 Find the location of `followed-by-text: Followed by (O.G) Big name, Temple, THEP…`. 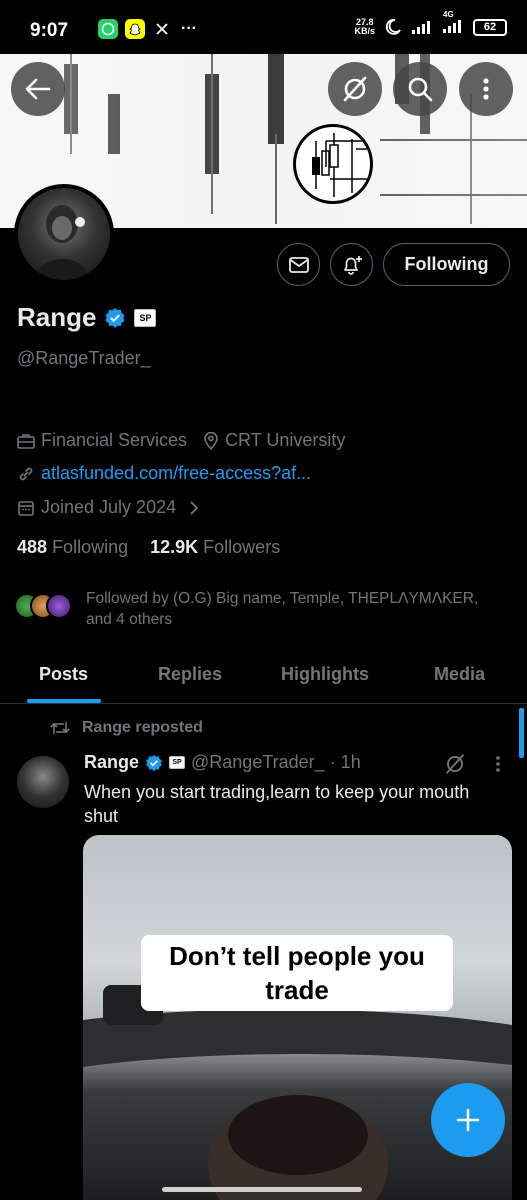

followed-by-text: Followed by (O.G) Big name, Temple, THEP… is located at coordinates (282, 609).